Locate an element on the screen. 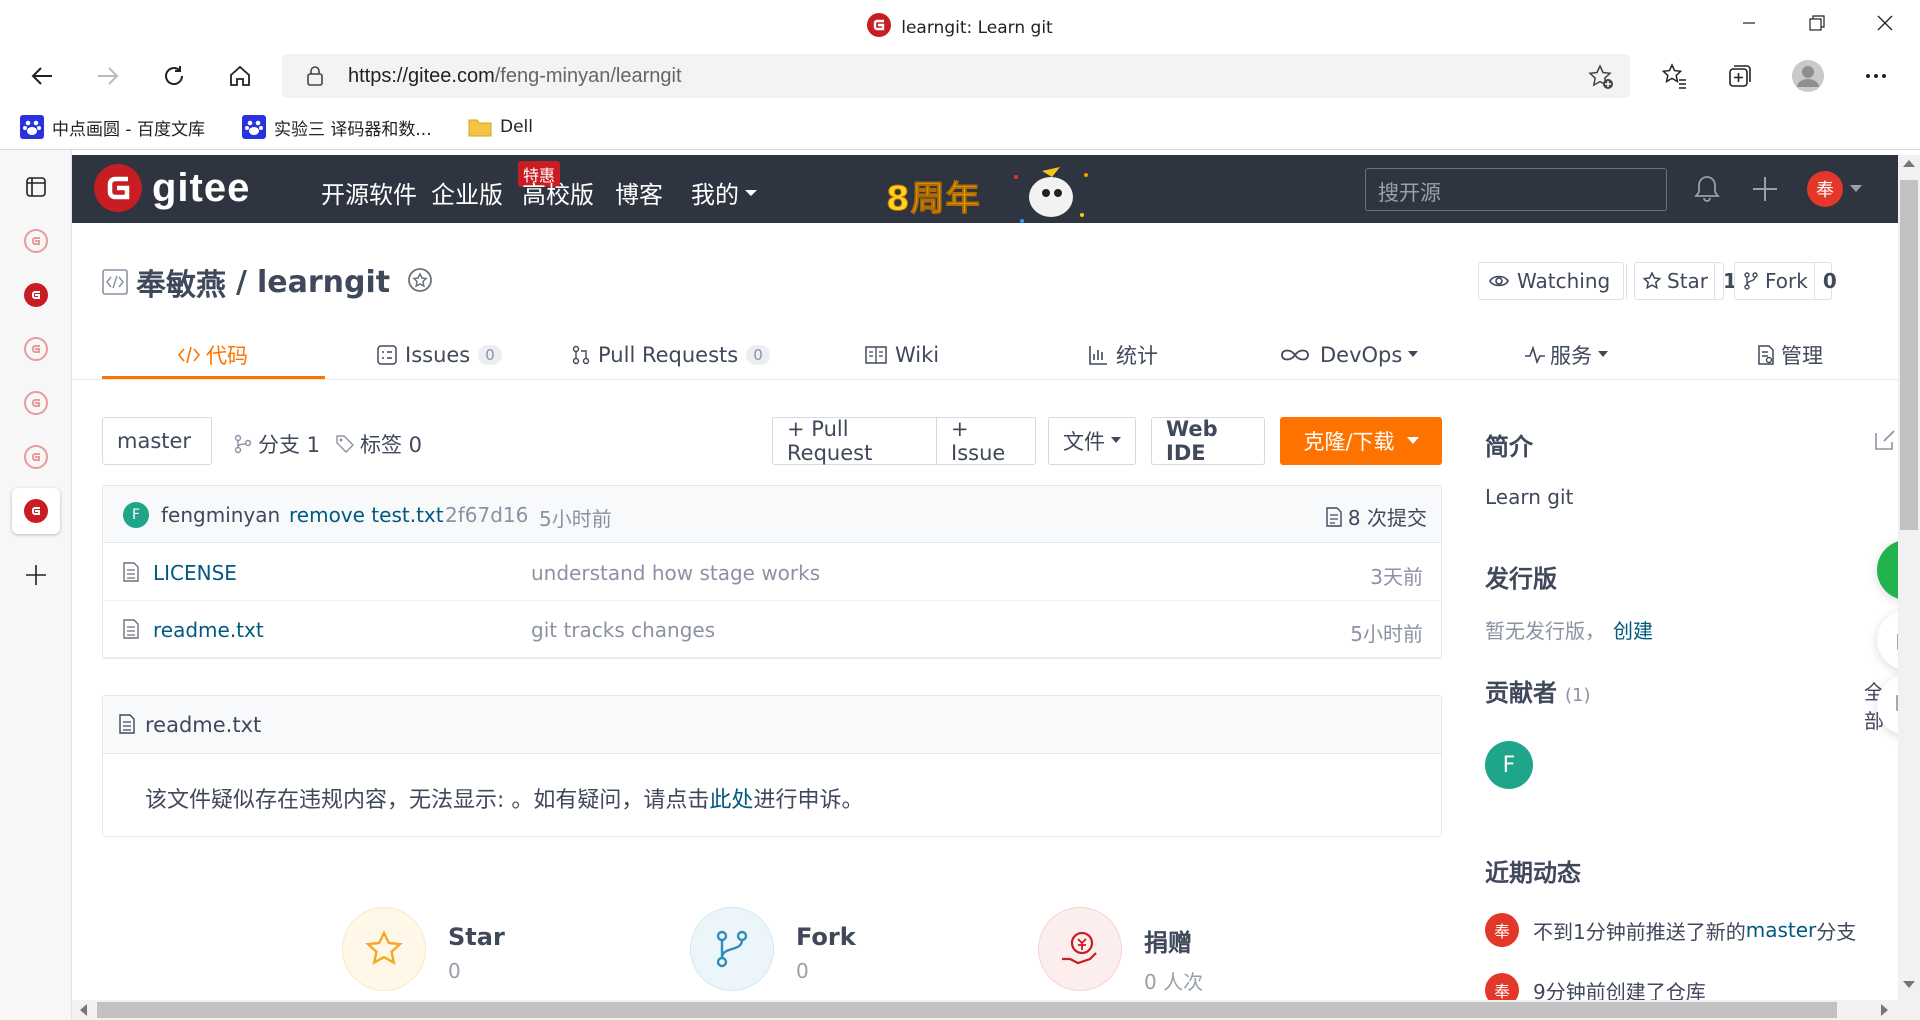 Image resolution: width=1920 pixels, height=1020 pixels. donate-stat-icon is located at coordinates (1080, 949).